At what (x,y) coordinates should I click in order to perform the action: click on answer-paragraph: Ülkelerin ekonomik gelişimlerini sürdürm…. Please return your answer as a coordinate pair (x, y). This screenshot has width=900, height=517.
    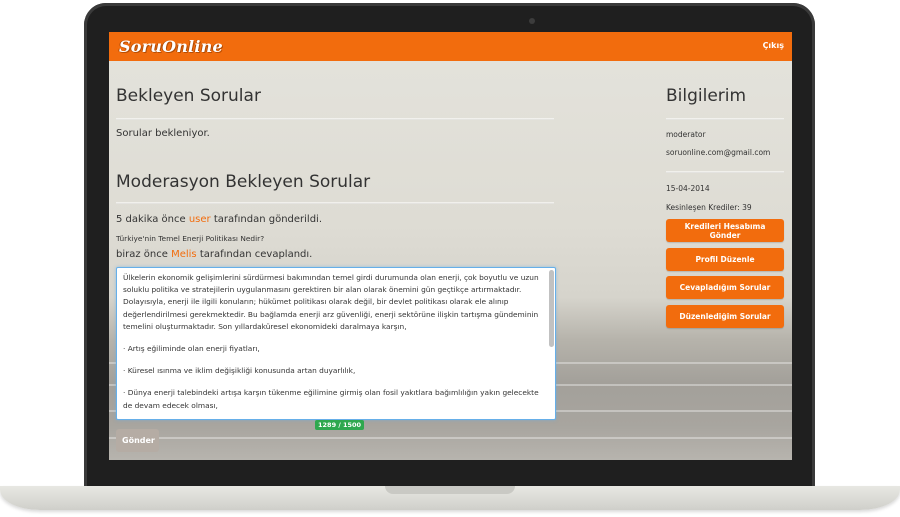
    Looking at the image, I should click on (331, 302).